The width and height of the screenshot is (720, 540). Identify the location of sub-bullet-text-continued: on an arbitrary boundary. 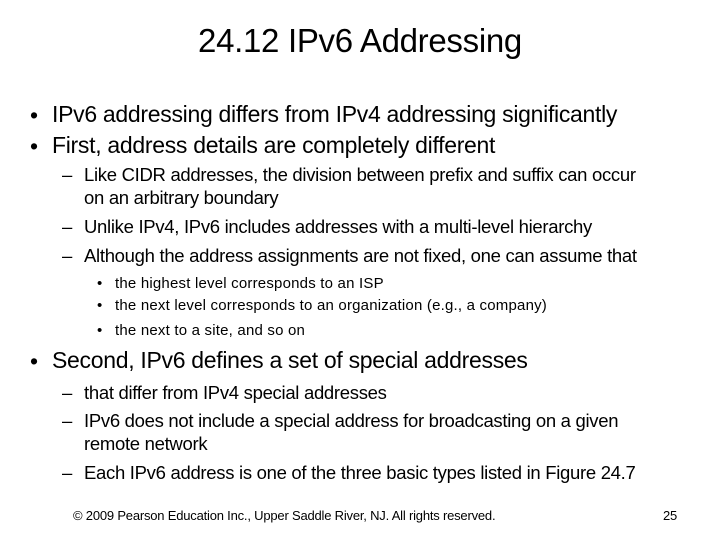
(181, 197).